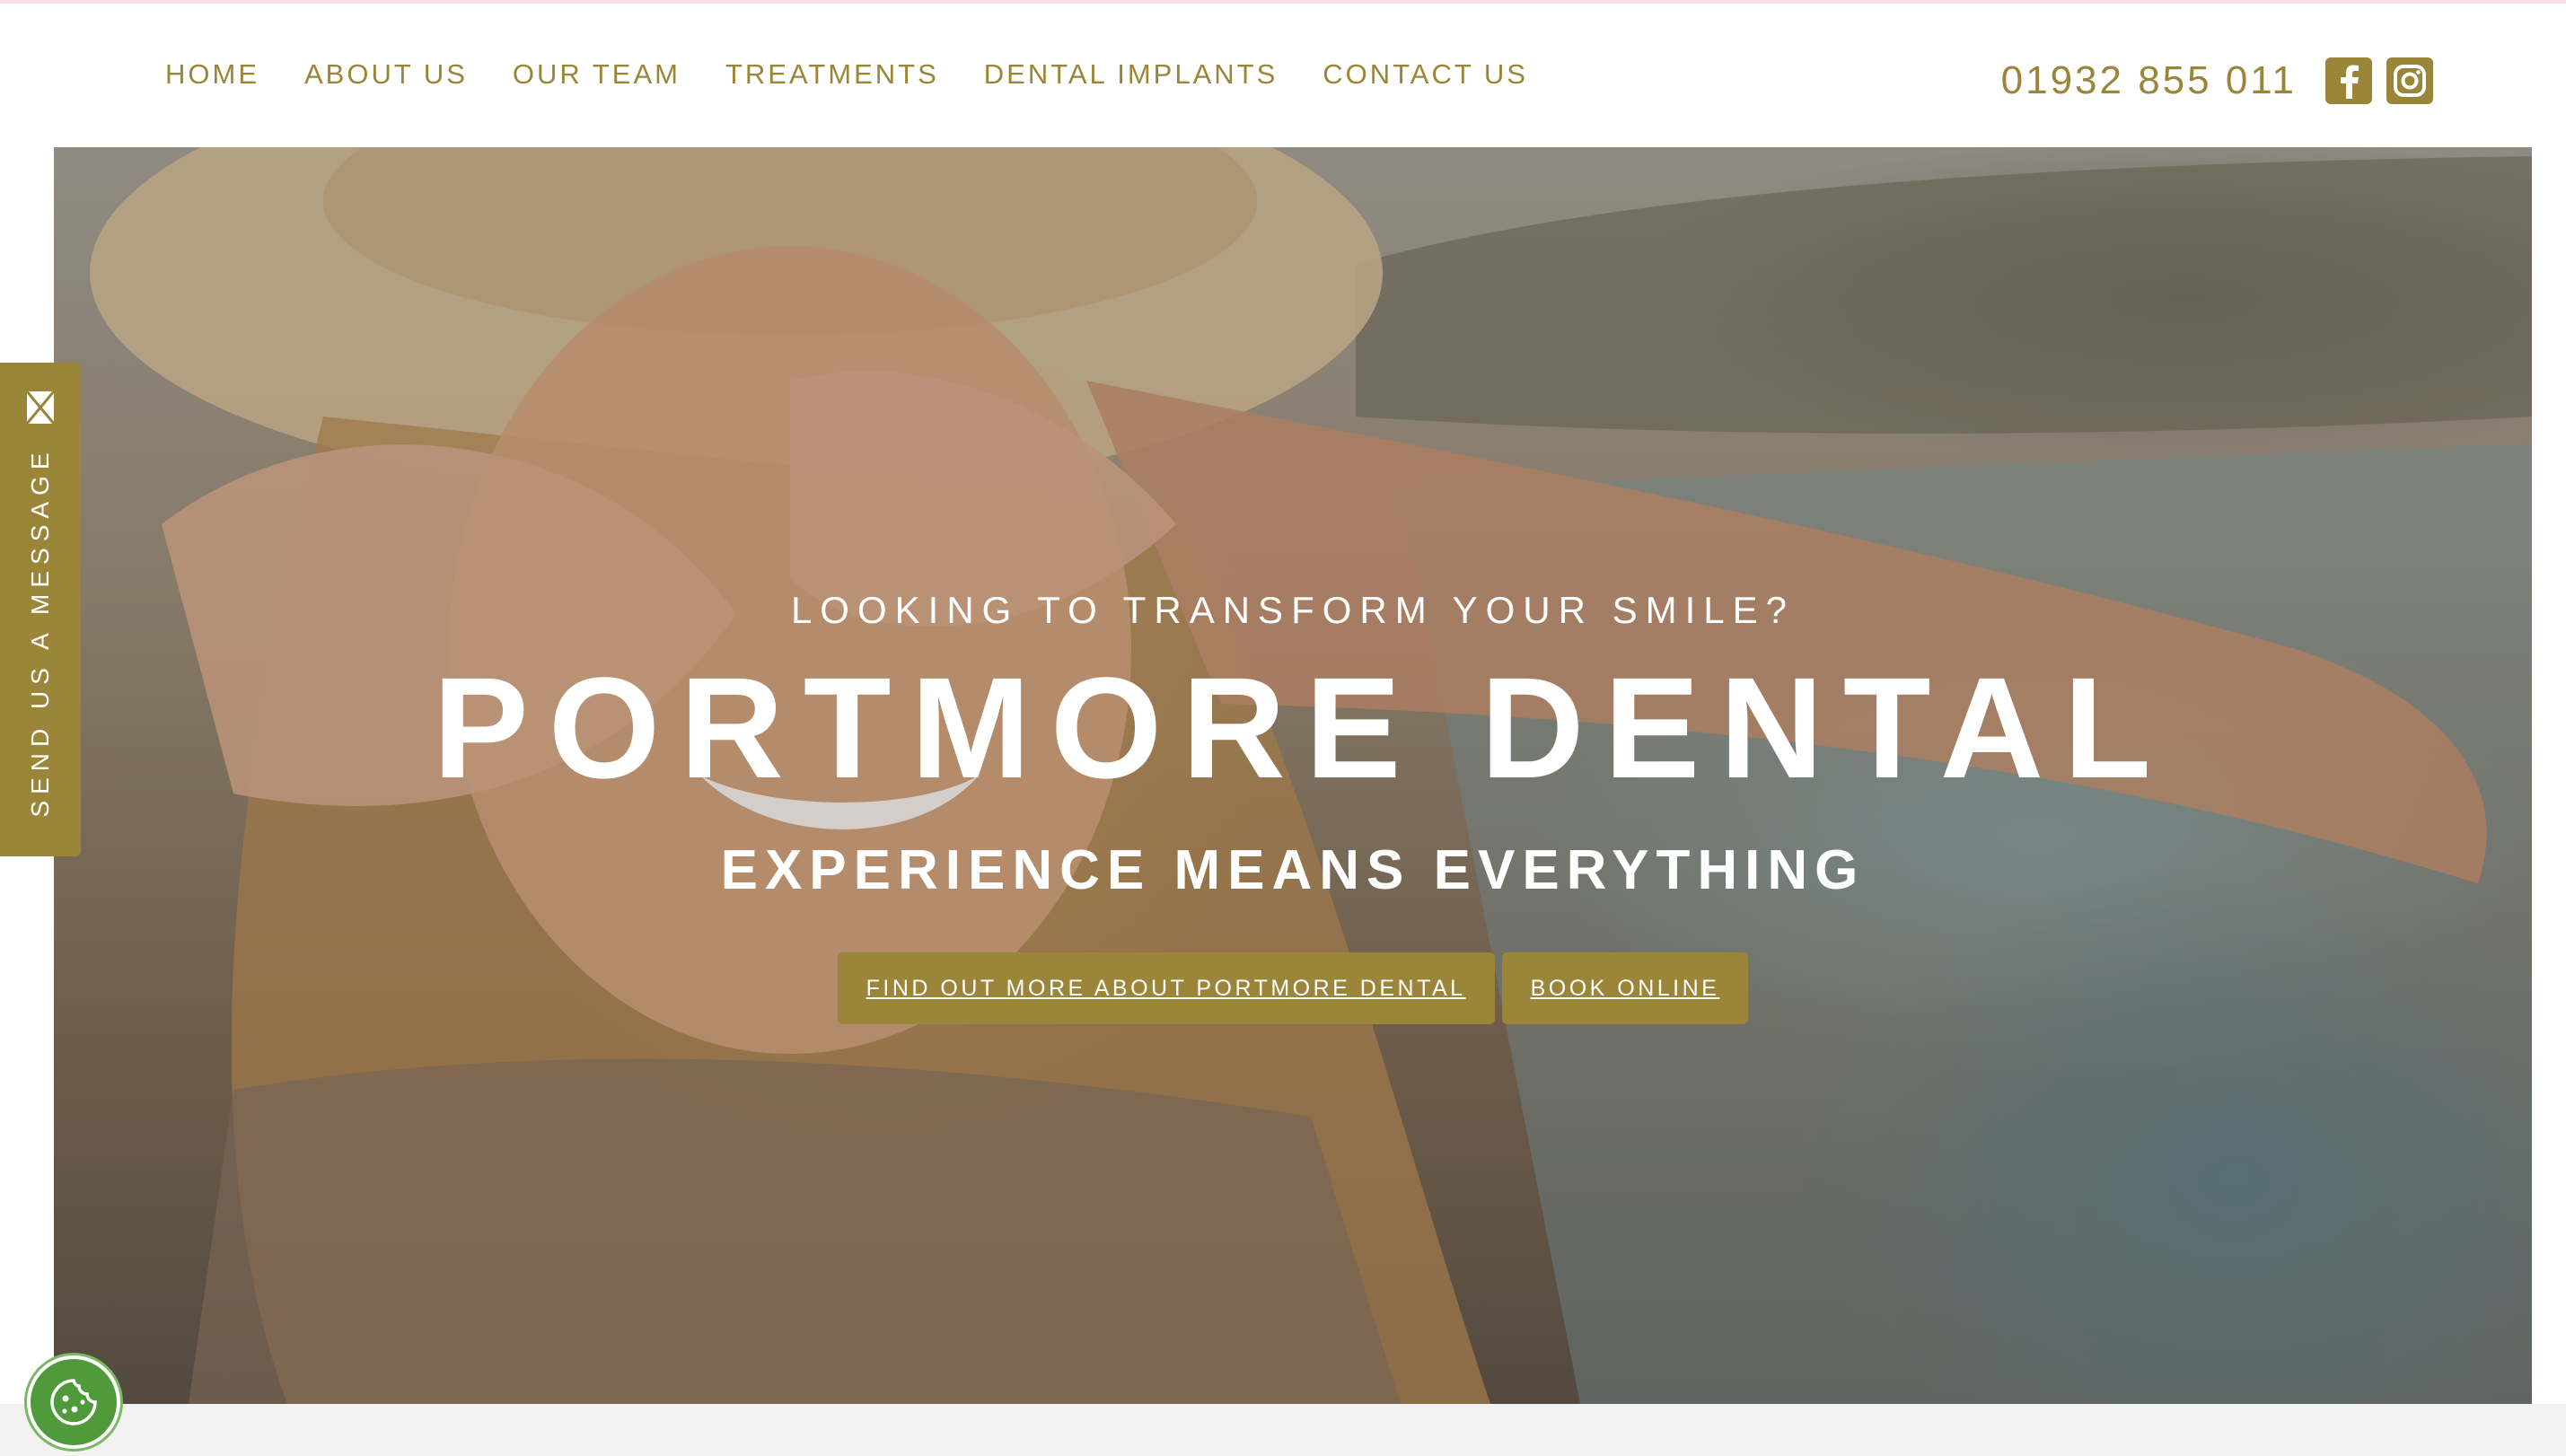  I want to click on nav-treatments: TREATMENTS, so click(832, 74).